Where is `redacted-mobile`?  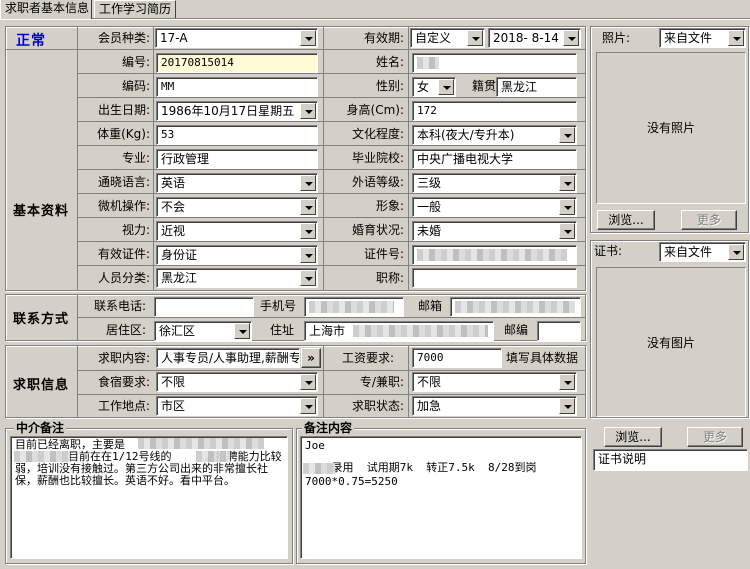
redacted-mobile is located at coordinates (351, 307).